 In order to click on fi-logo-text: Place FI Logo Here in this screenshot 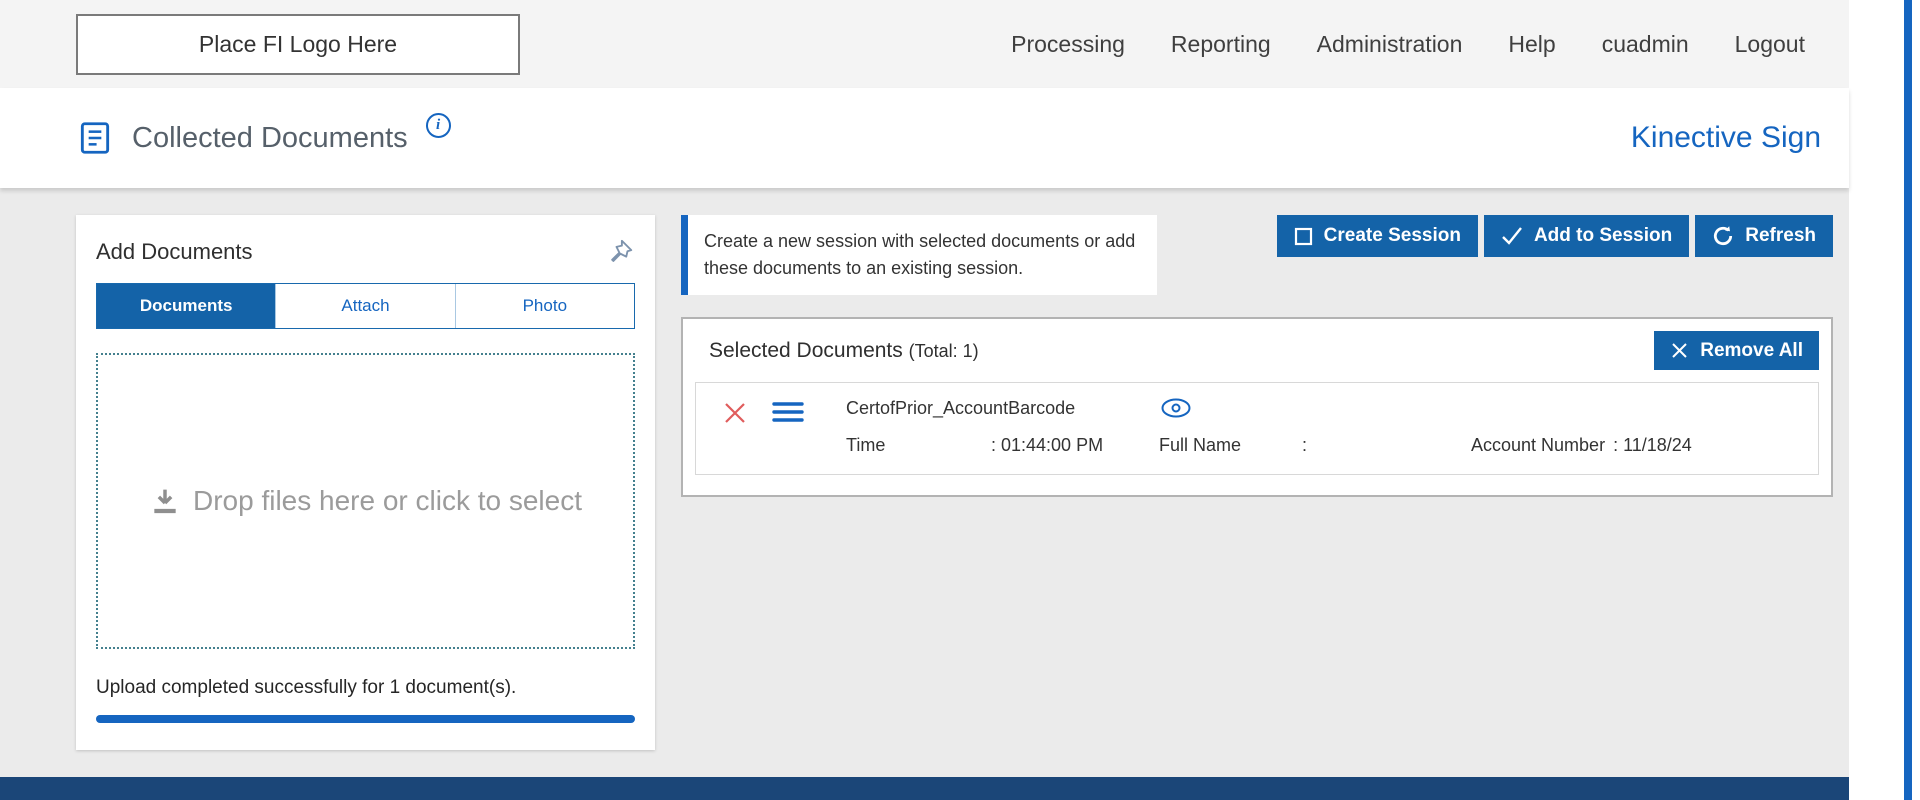, I will do `click(298, 44)`.